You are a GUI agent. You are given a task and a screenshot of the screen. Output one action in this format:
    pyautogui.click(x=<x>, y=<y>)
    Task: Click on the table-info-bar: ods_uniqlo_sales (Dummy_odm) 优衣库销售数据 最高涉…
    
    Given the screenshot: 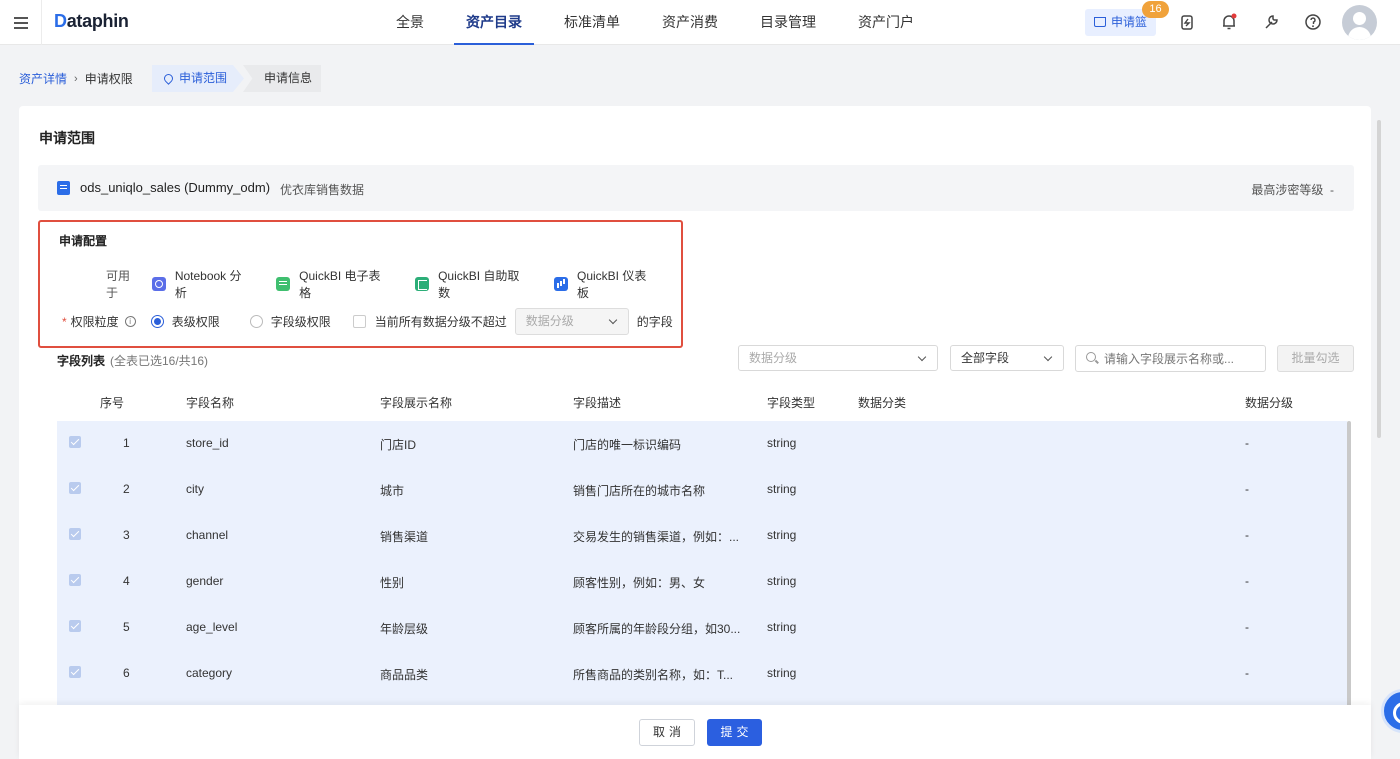 What is the action you would take?
    pyautogui.click(x=696, y=188)
    